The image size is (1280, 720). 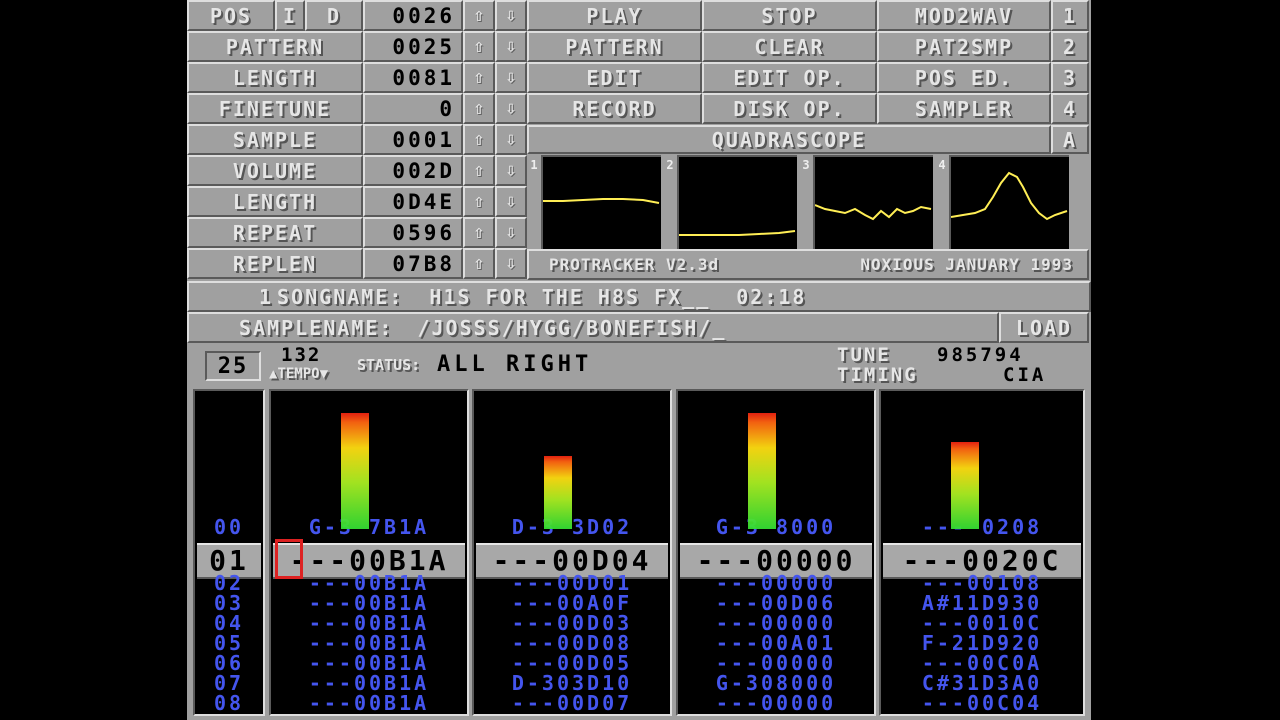 What do you see at coordinates (324, 374) in the screenshot?
I see `tempo-down-icon: ▼` at bounding box center [324, 374].